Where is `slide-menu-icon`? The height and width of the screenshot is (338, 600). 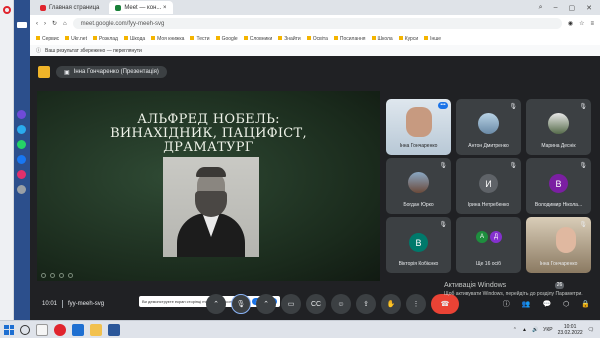 slide-menu-icon is located at coordinates (61, 275).